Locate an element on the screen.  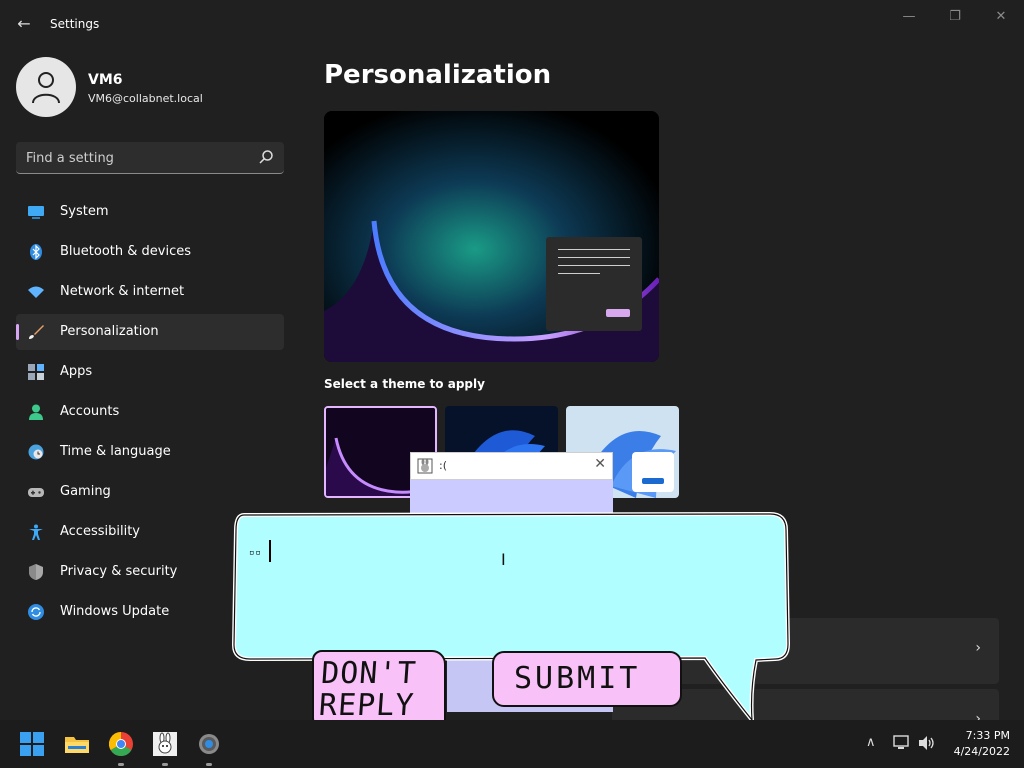
chrome-icon is located at coordinates (121, 744).